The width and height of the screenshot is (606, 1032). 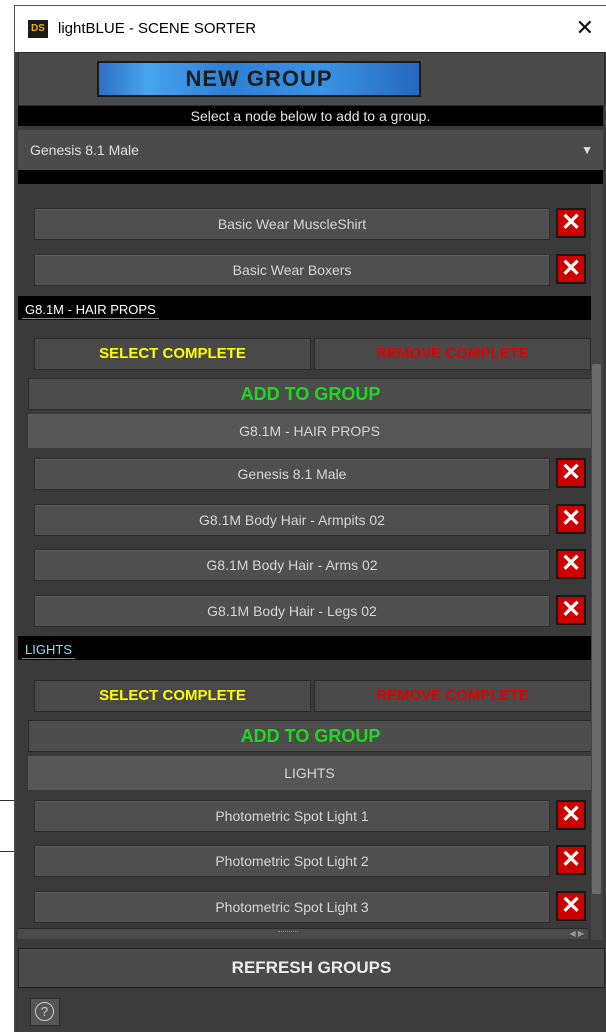 I want to click on group-header-label: LIGHTS, so click(x=48, y=650).